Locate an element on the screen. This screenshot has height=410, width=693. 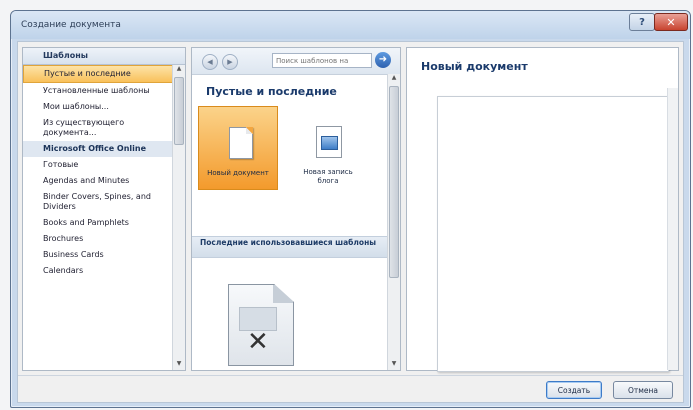
tile-new-blog-post: Новая запись блога is located at coordinates (328, 148).